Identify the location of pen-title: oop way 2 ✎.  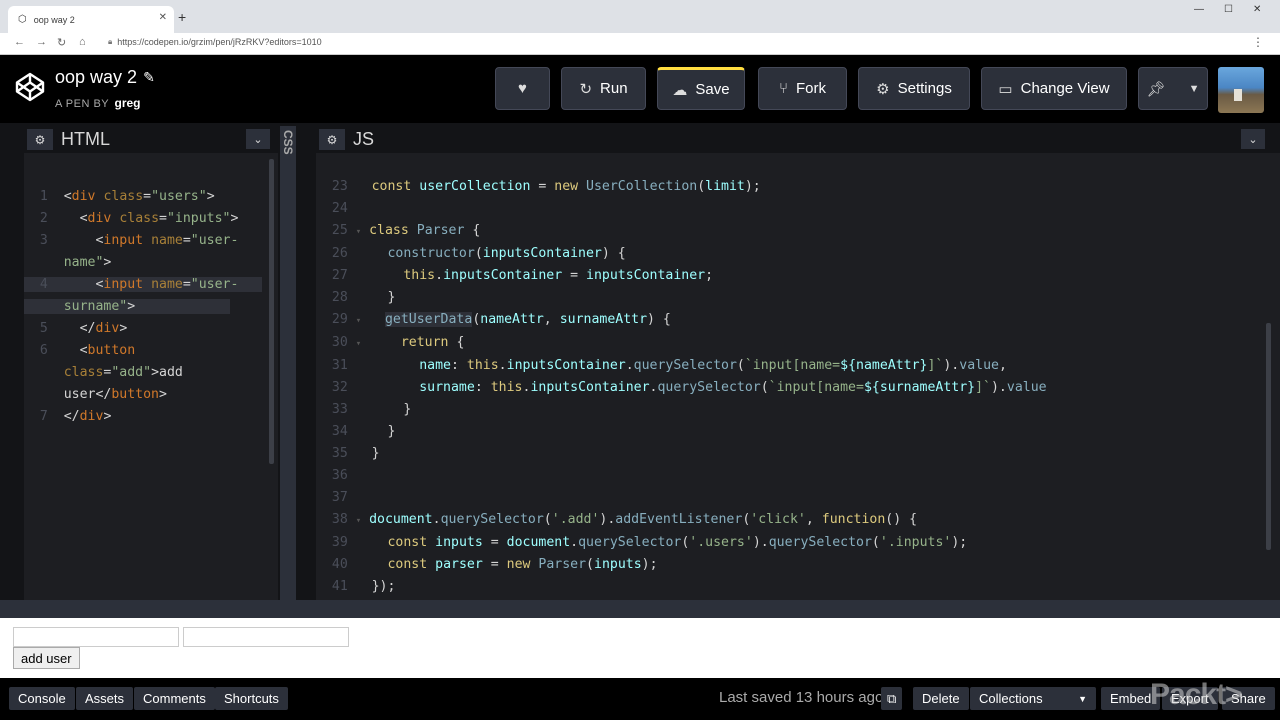
(105, 77).